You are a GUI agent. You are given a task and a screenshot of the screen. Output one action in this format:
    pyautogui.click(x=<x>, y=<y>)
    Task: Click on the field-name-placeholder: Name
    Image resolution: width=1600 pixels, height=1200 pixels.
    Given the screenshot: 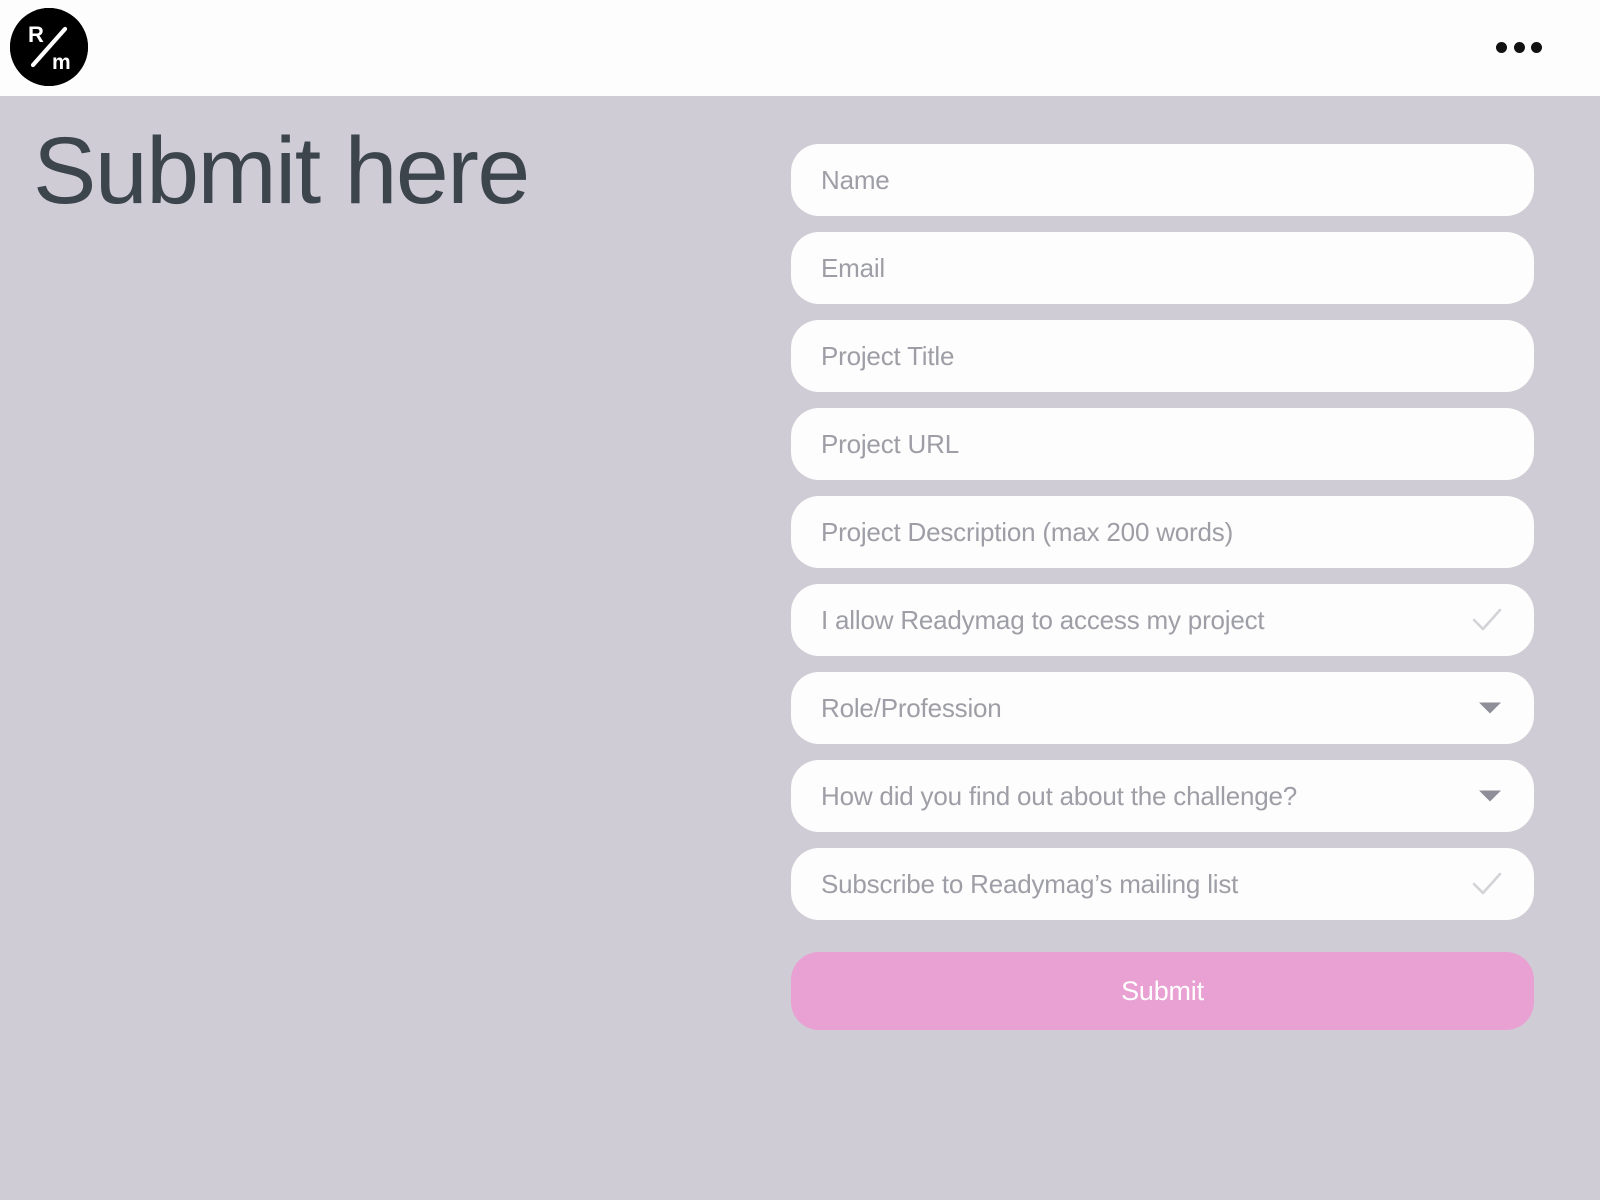 What is the action you would take?
    pyautogui.click(x=855, y=180)
    